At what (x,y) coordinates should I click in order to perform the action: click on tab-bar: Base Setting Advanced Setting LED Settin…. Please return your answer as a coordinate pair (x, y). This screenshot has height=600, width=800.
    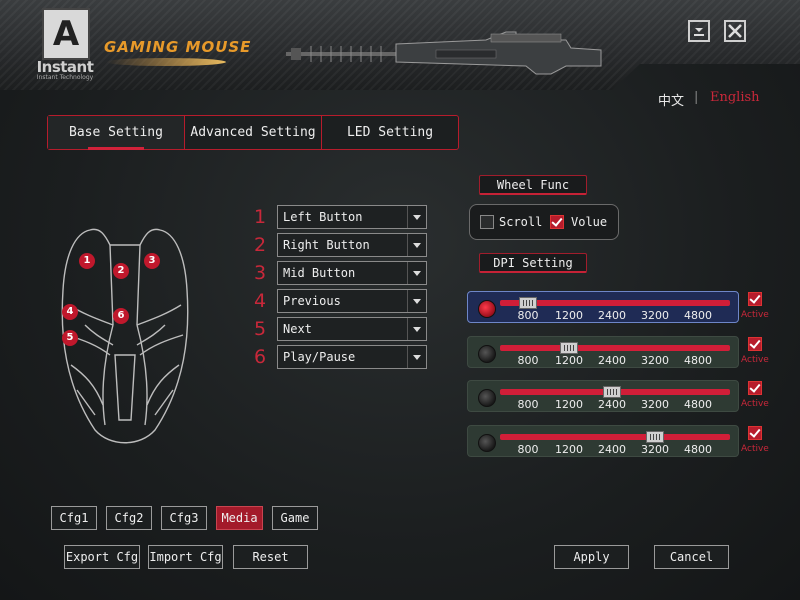
    Looking at the image, I should click on (253, 132).